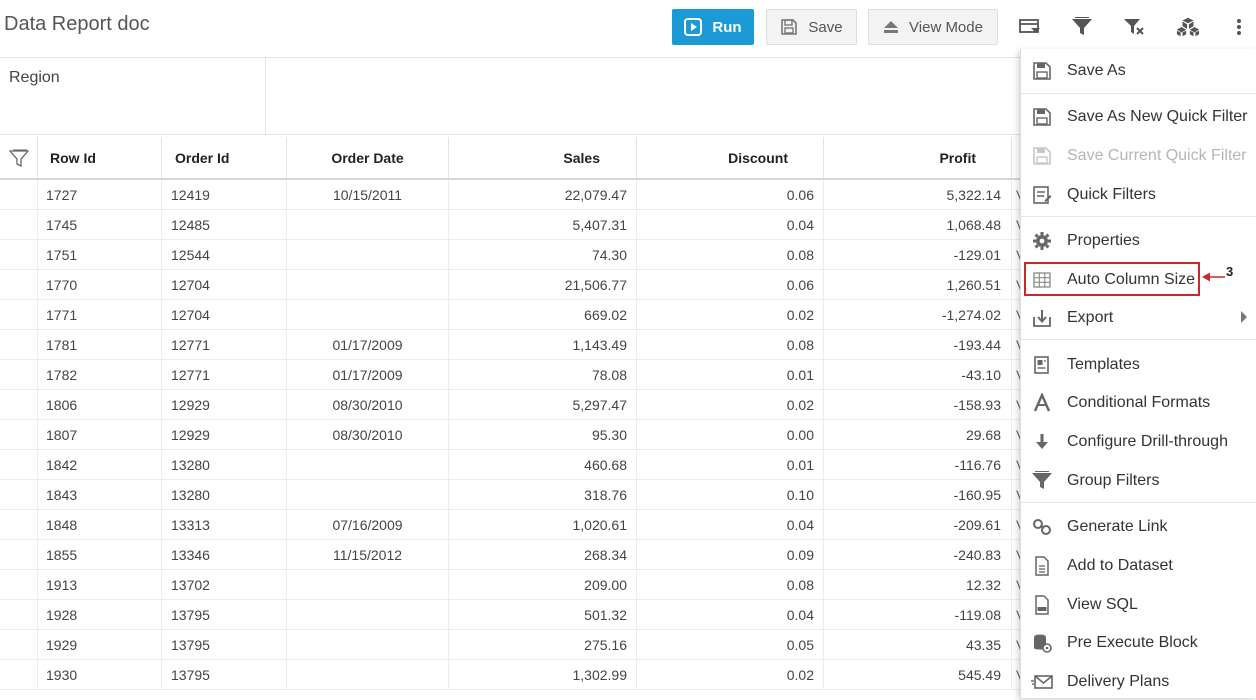 This screenshot has height=700, width=1256. I want to click on column-header-sales: Sales, so click(543, 157).